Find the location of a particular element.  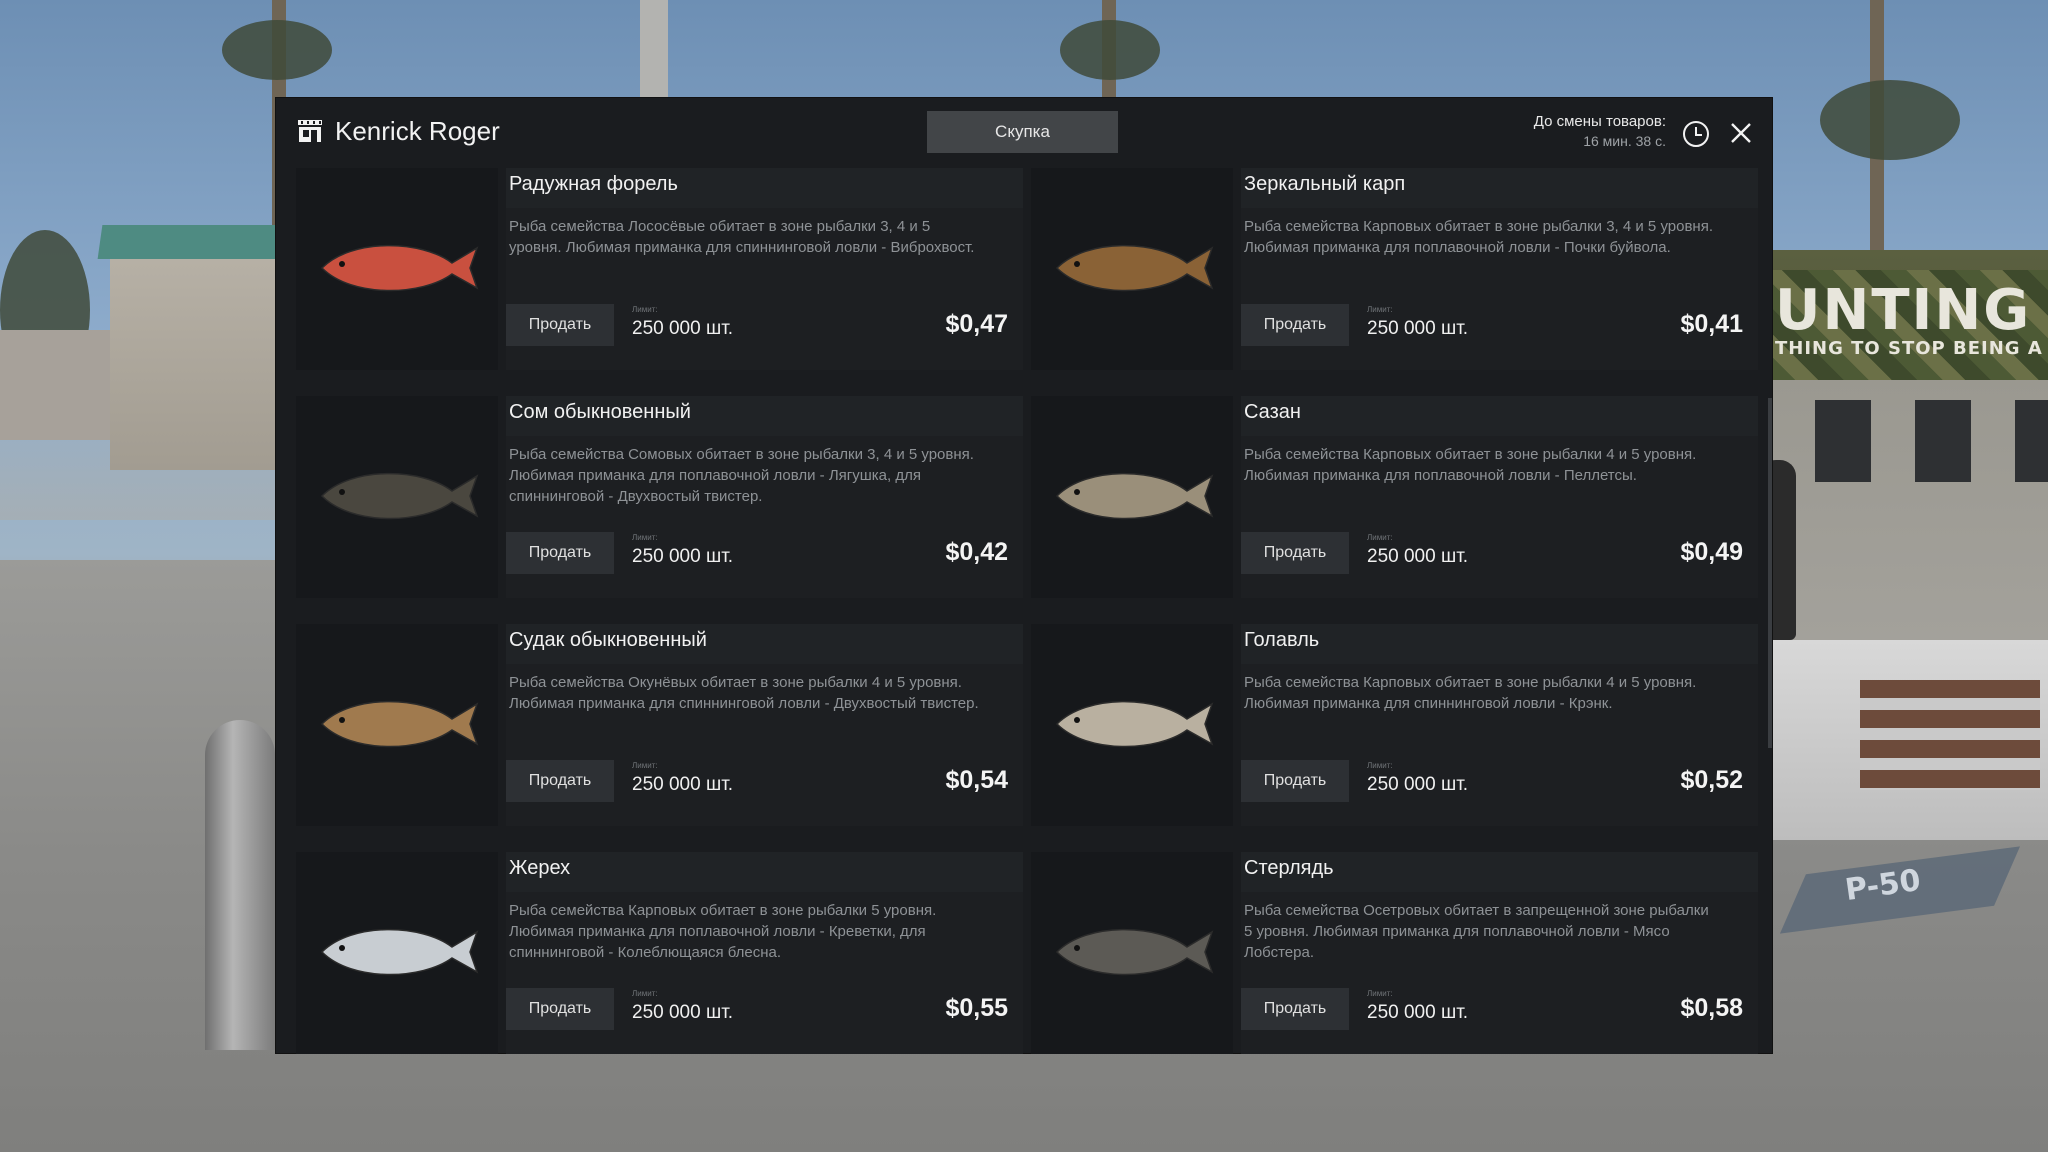

mirror-carp-icon is located at coordinates (1134, 268).